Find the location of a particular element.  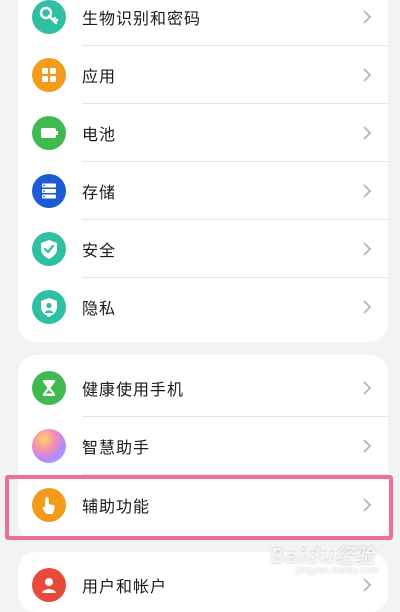

apps-icon is located at coordinates (49, 75).